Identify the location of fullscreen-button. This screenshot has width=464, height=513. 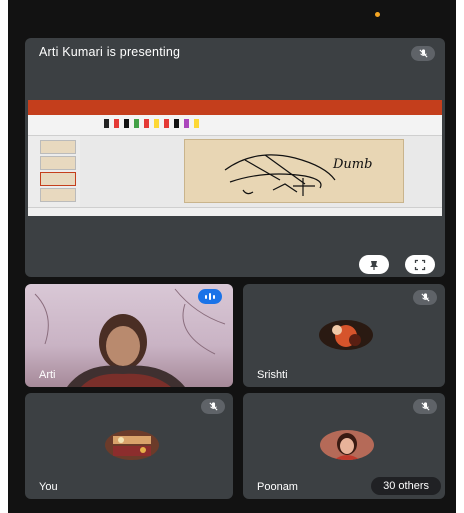
(420, 264).